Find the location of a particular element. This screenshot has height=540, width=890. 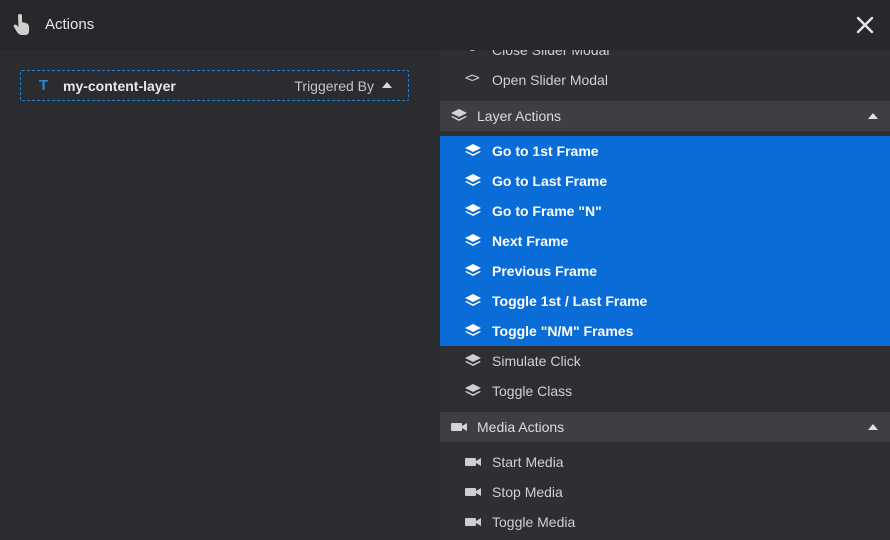

triggered-by-dropdown: Triggered By is located at coordinates (334, 86).